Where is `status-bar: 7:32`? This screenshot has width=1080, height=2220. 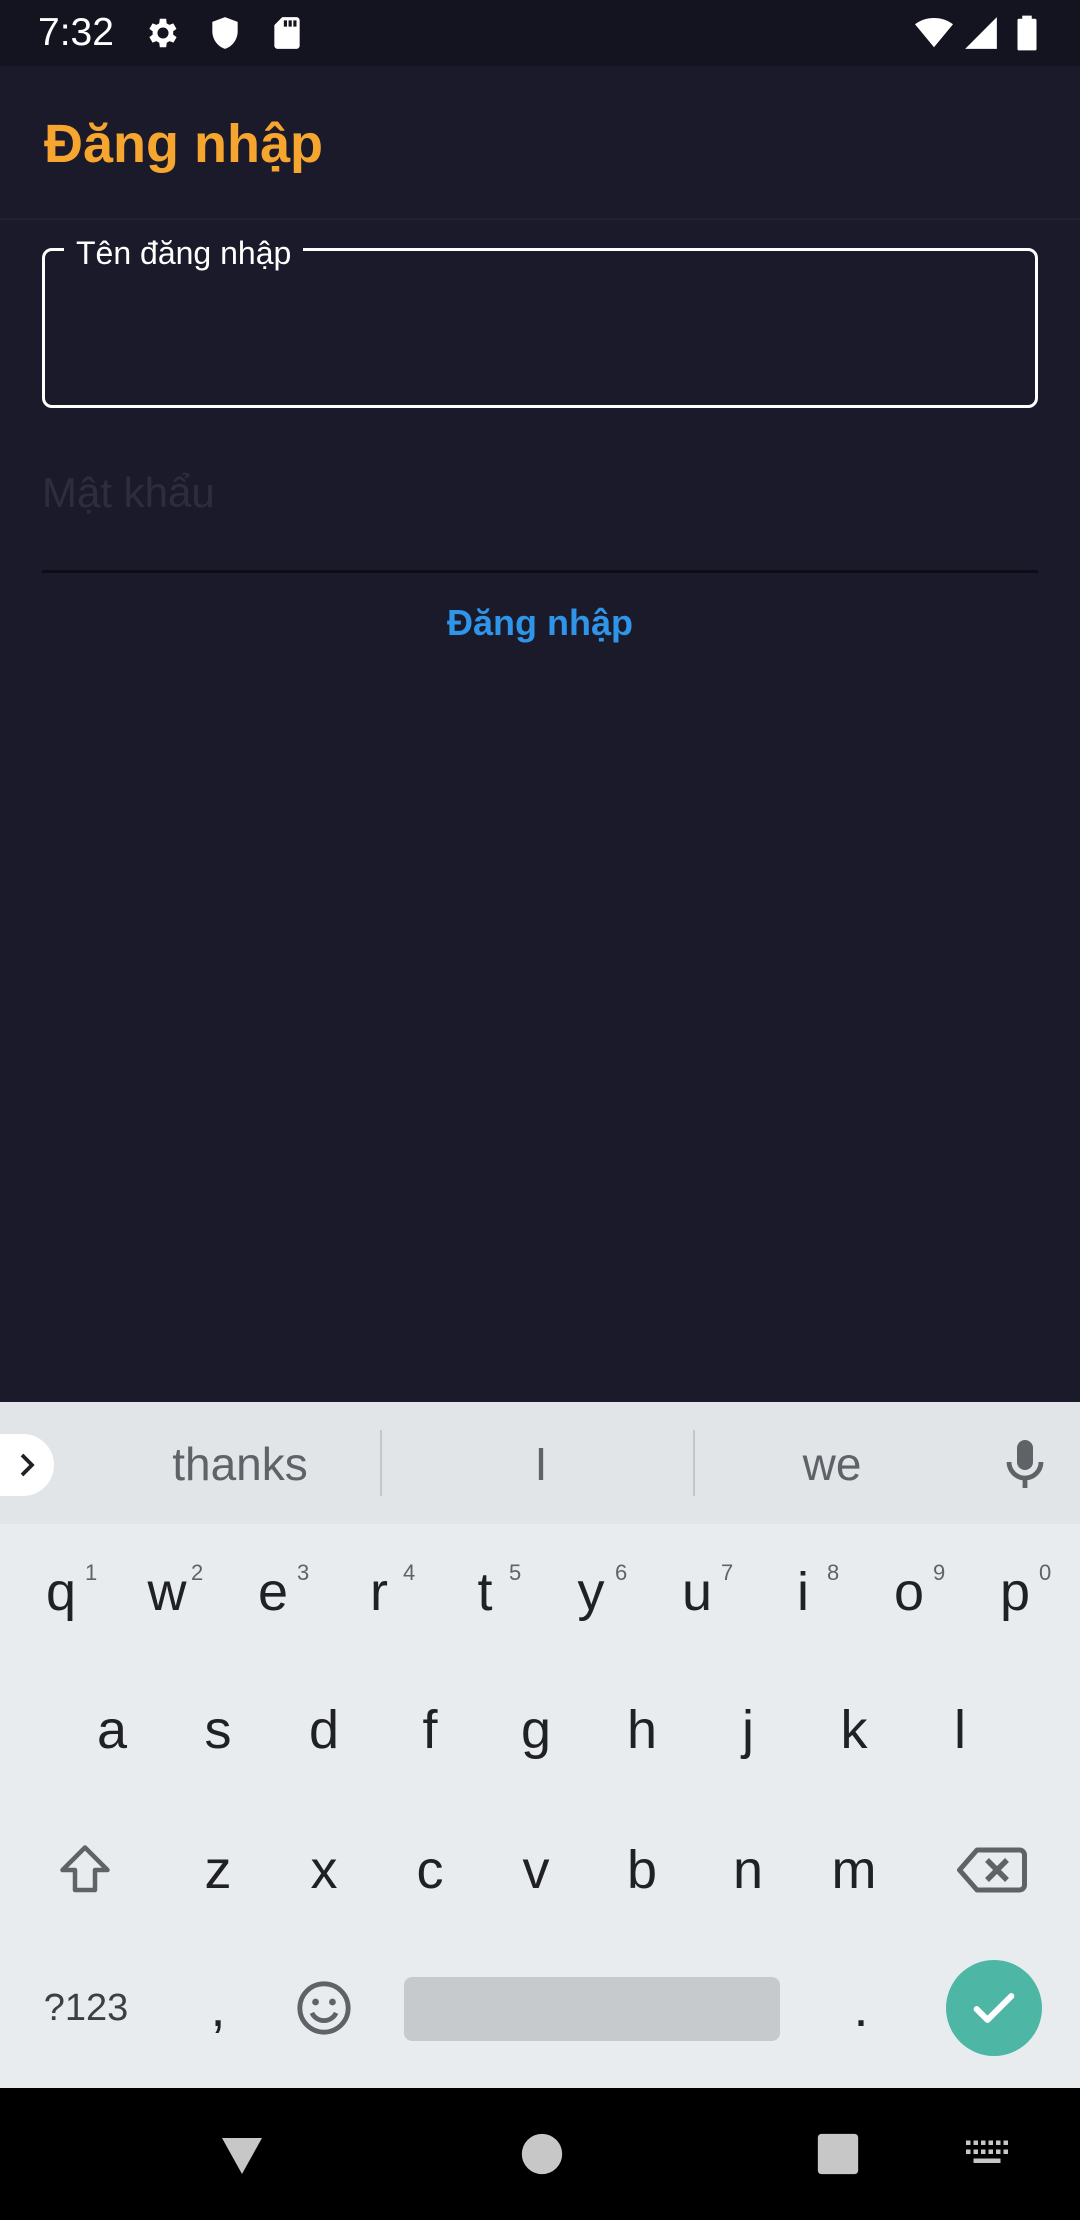
status-bar: 7:32 is located at coordinates (540, 33).